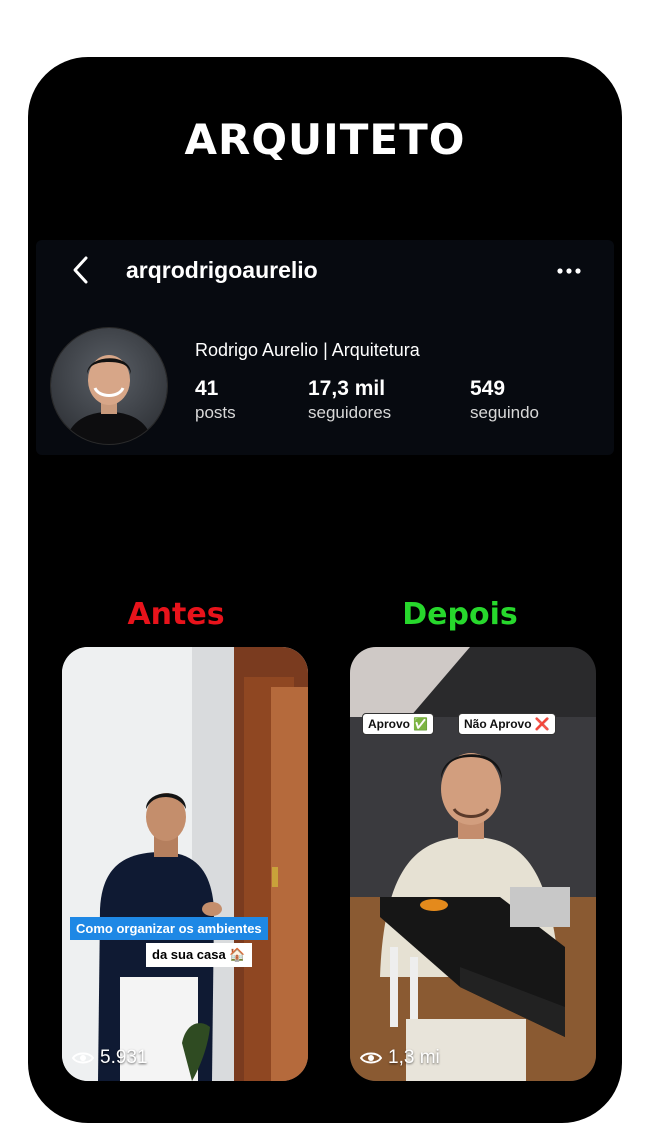 The width and height of the screenshot is (650, 1143). What do you see at coordinates (325, 139) in the screenshot?
I see `headline: ARQUITETO` at bounding box center [325, 139].